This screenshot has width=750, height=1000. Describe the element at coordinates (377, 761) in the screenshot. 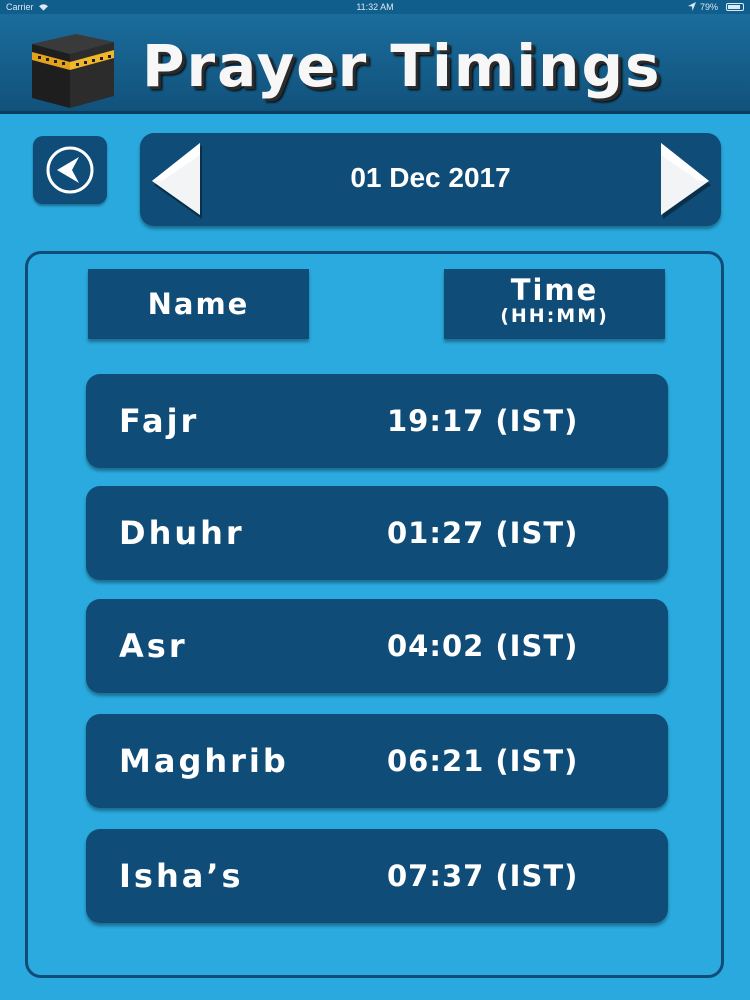

I see `prayer-row-maghrib: Maghrib 06:21 (IST)` at that location.